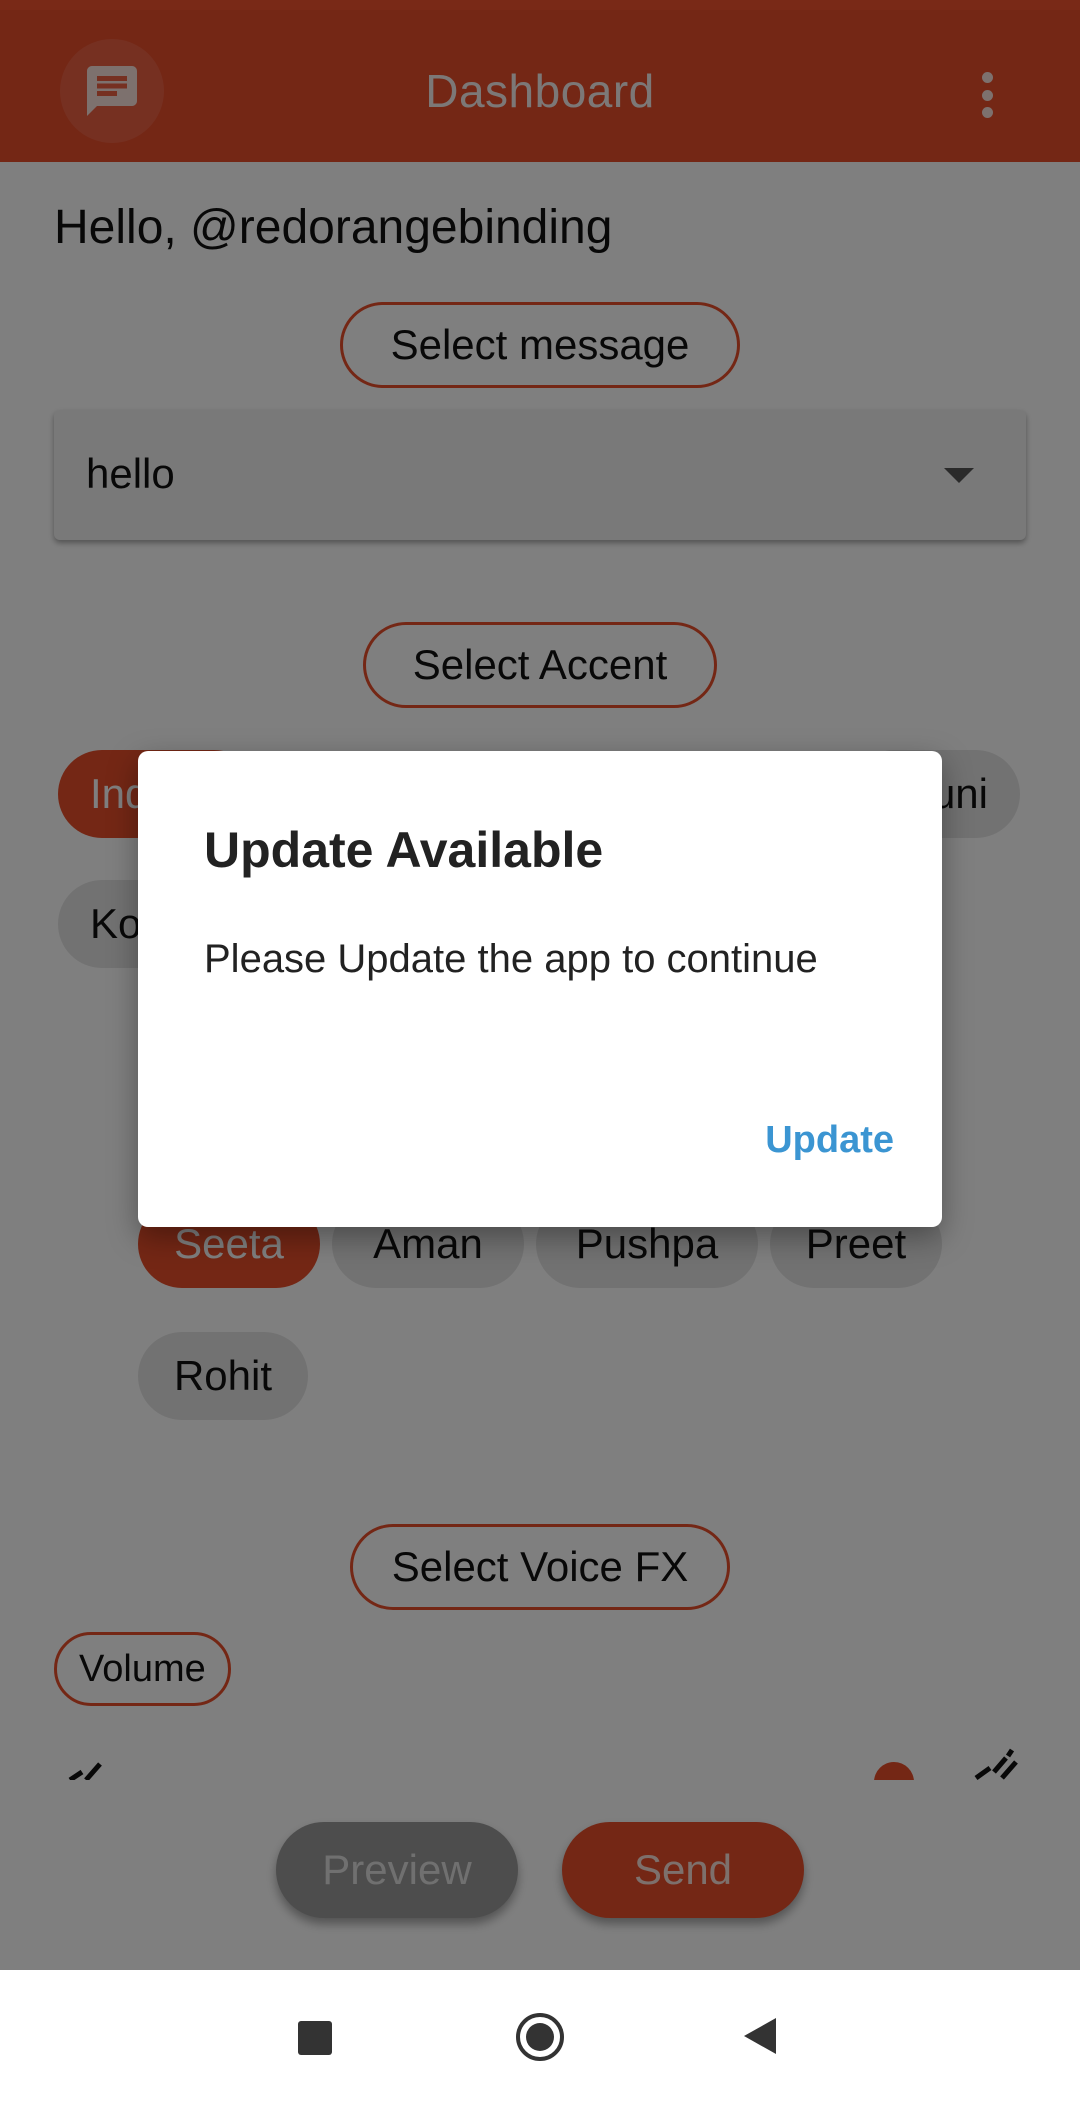  Describe the element at coordinates (404, 850) in the screenshot. I see `dialog-title: Update Available` at that location.